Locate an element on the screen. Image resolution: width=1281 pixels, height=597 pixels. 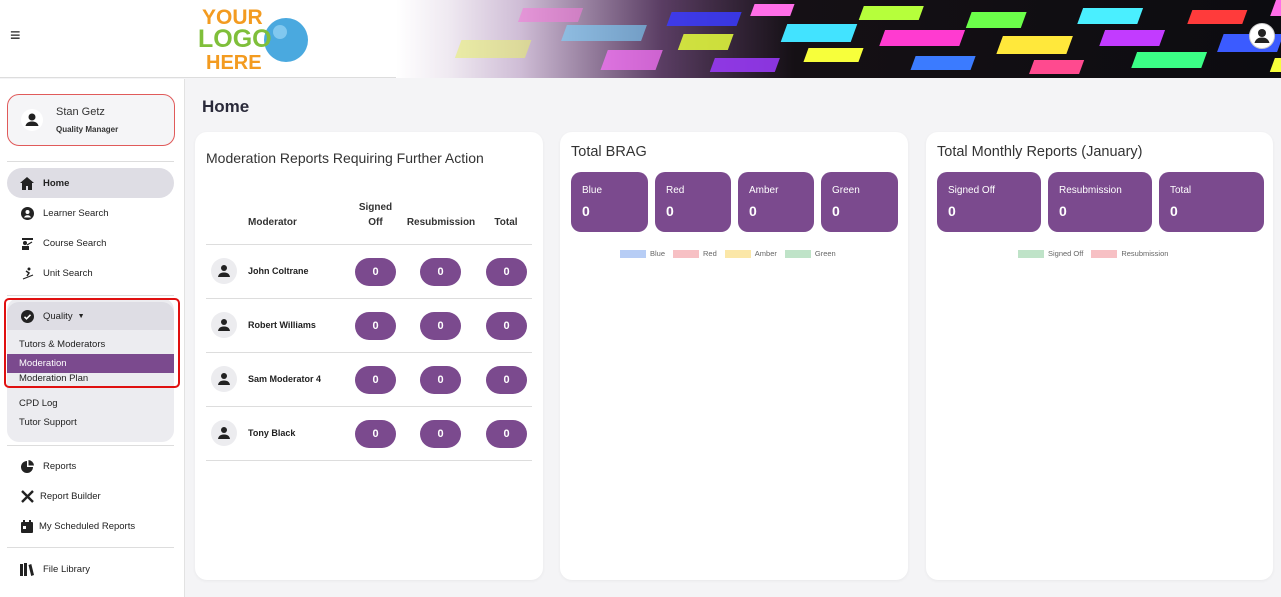
tile-label: Amber is located at coordinates (764, 190).